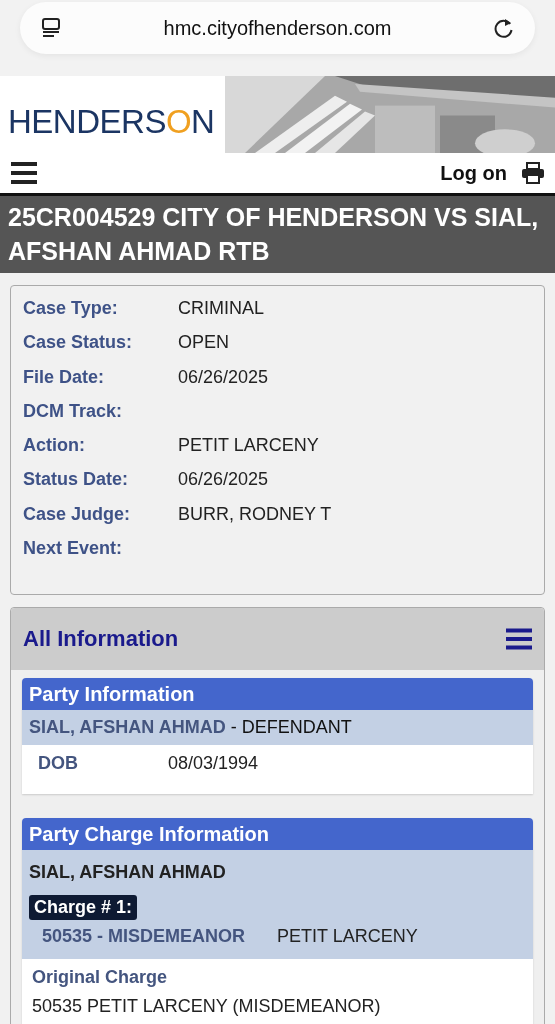  I want to click on panel-title: All Information, so click(101, 639).